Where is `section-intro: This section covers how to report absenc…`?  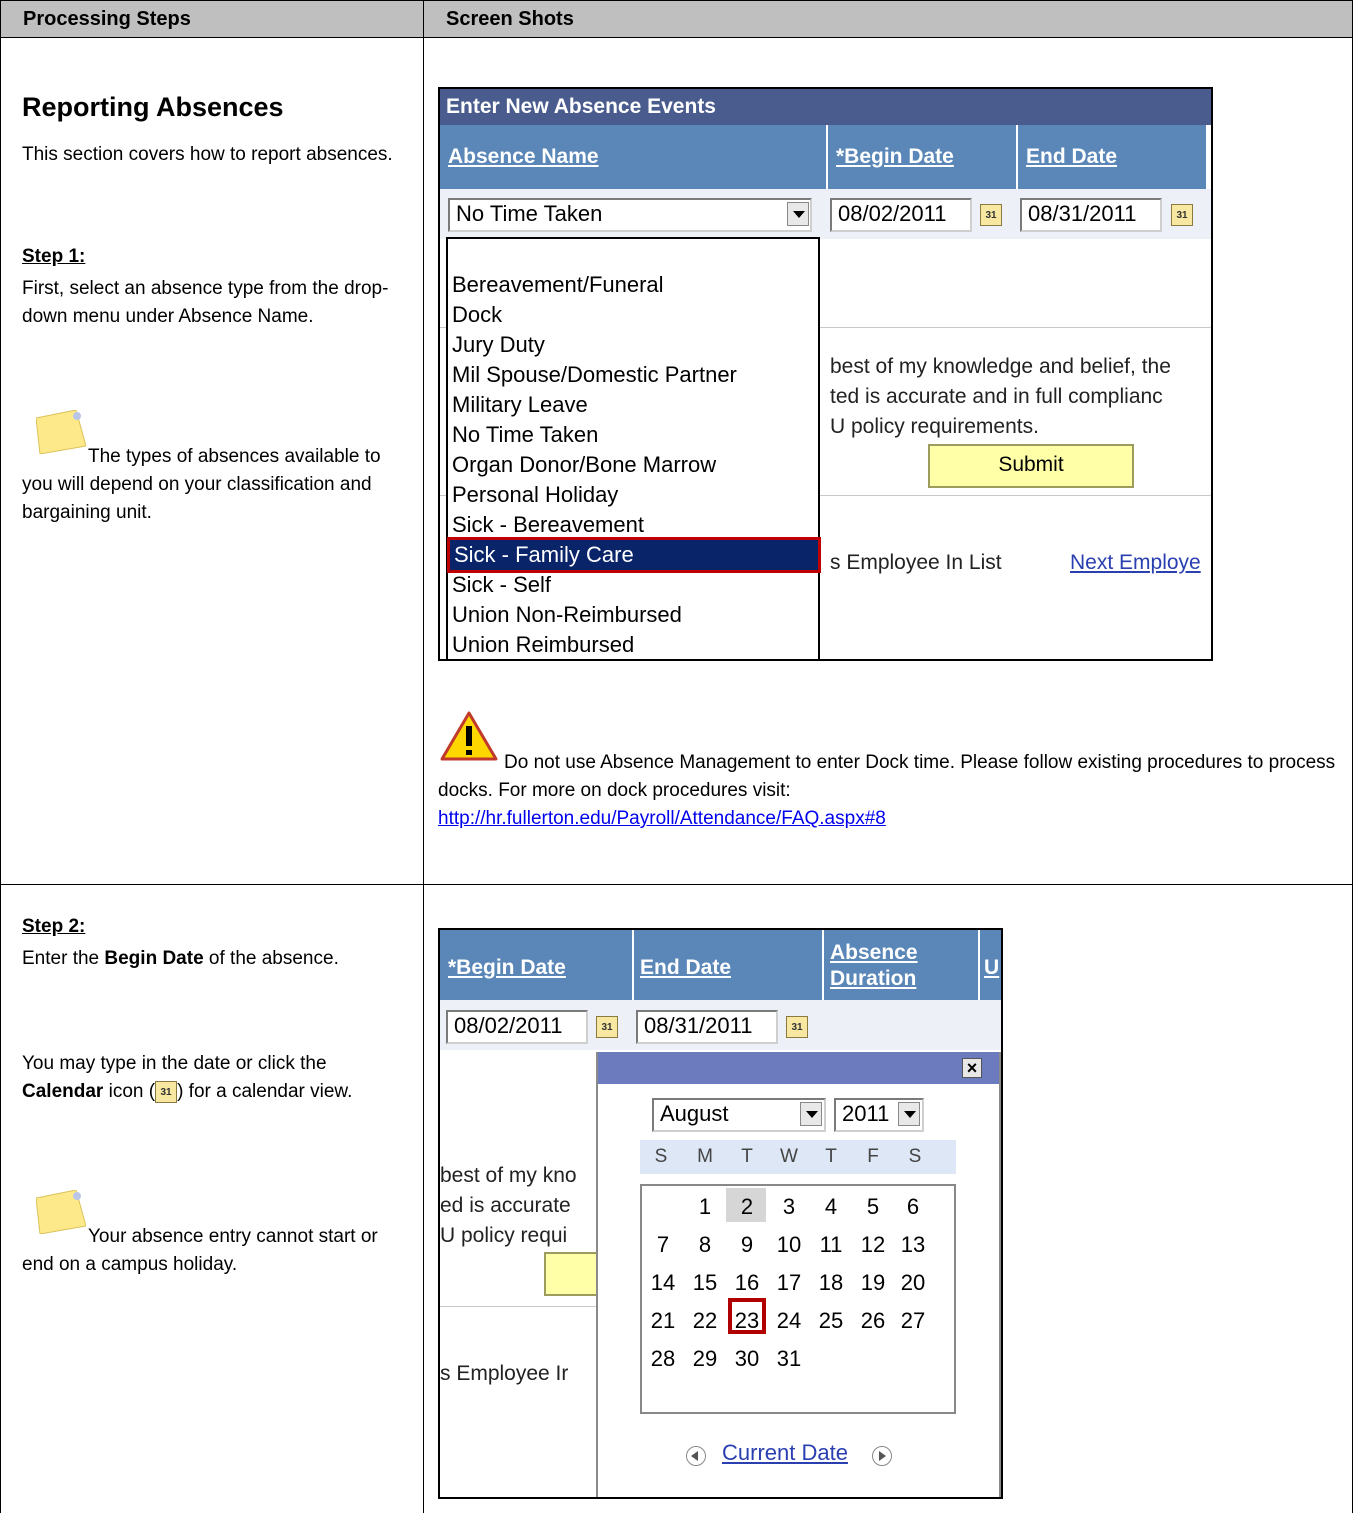 section-intro: This section covers how to report absenc… is located at coordinates (207, 154).